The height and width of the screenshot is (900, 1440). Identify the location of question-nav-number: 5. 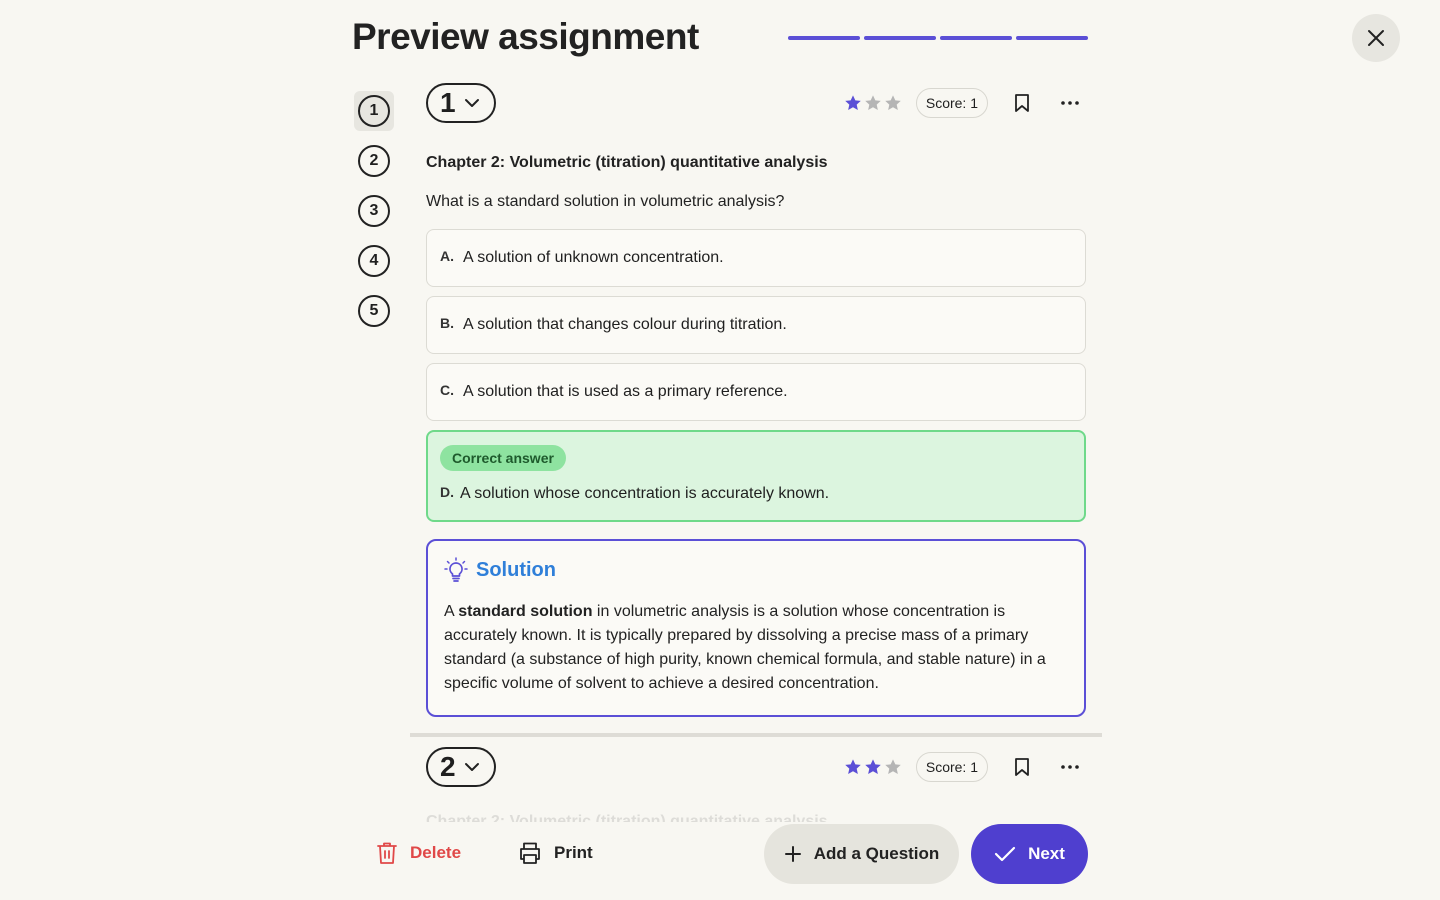
(374, 311).